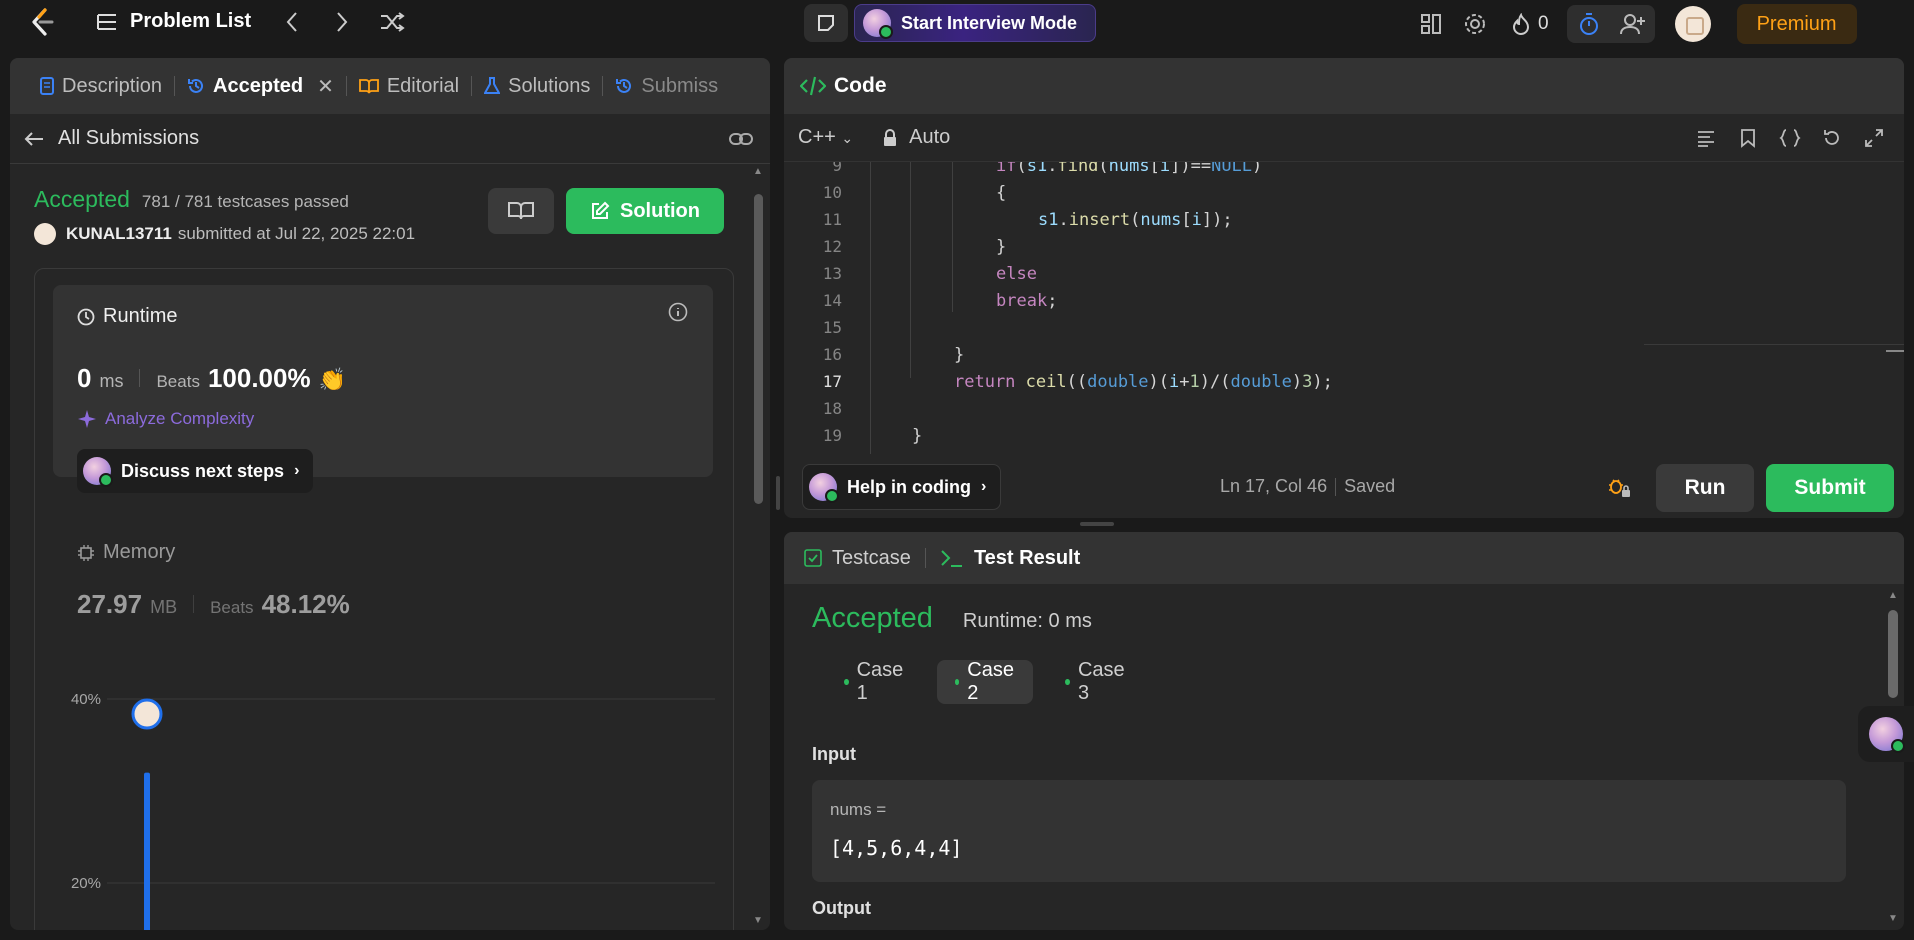 The height and width of the screenshot is (940, 1914). I want to click on tab-solutions: Solutions, so click(537, 86).